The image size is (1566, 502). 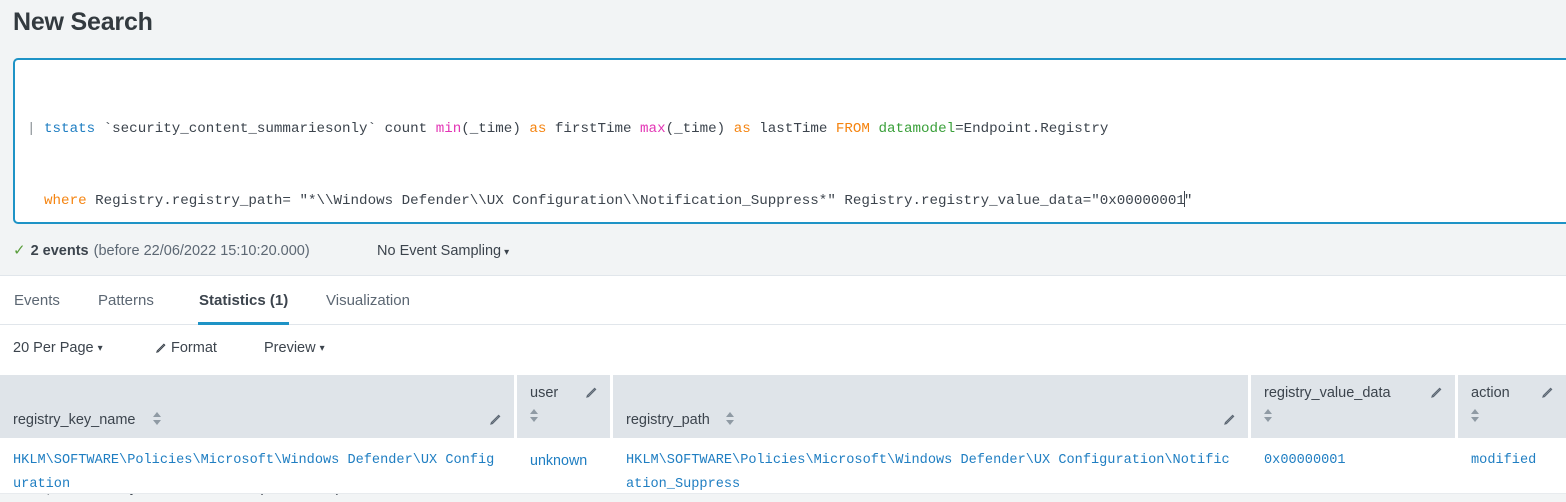 What do you see at coordinates (257, 406) in the screenshot?
I see `column-header-registry-key-name: registry_key_name` at bounding box center [257, 406].